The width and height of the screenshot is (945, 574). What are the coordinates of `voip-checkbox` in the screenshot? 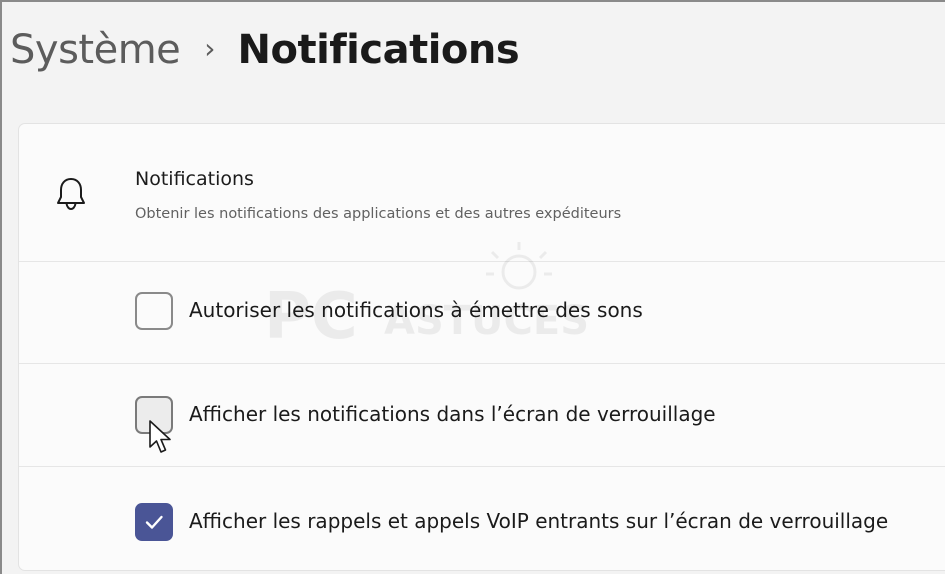 It's located at (154, 522).